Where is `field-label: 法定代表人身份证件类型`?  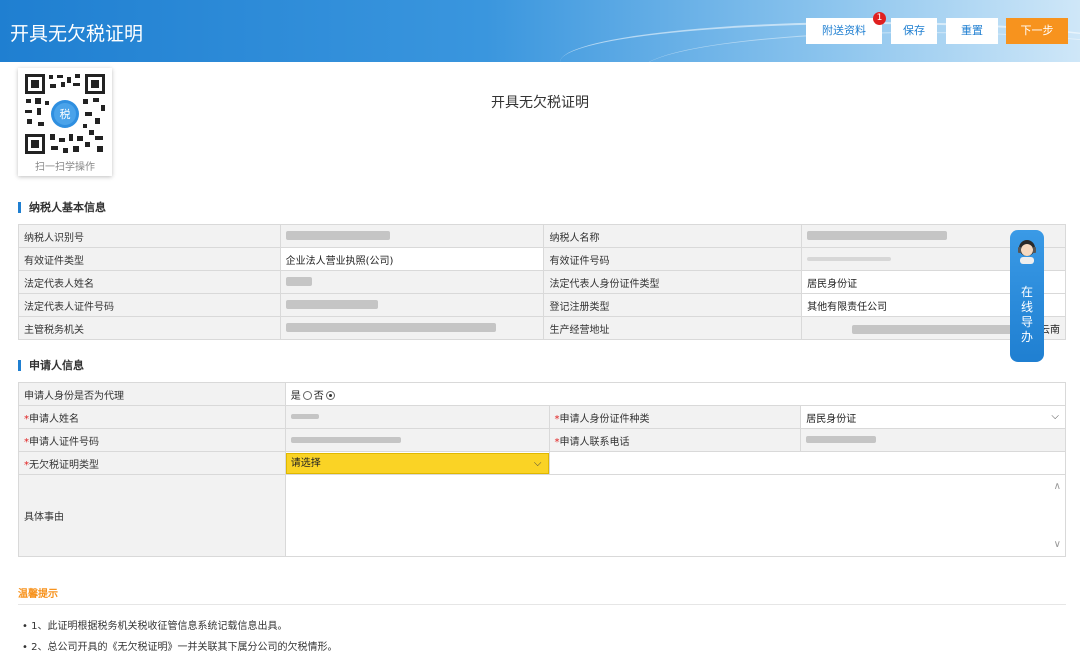 field-label: 法定代表人身份证件类型 is located at coordinates (673, 282).